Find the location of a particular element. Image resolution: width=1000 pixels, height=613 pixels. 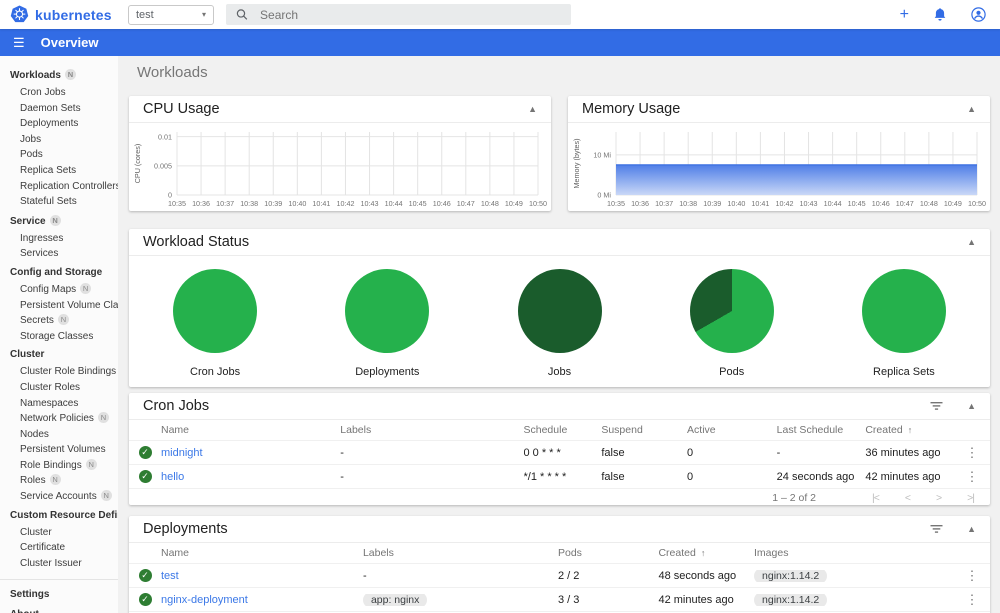

cell-created: 36 minutes ago is located at coordinates (903, 452).